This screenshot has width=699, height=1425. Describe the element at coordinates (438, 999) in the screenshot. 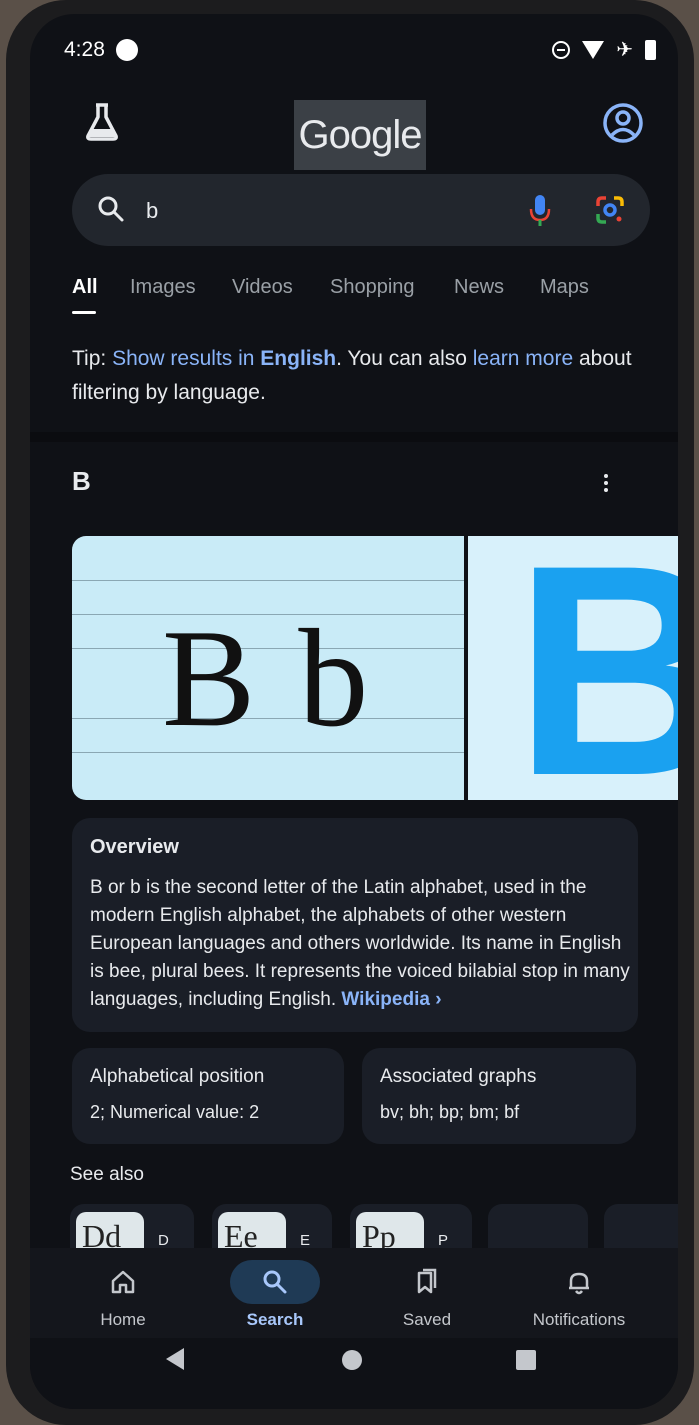

I see `chevron-right-icon: ›` at that location.